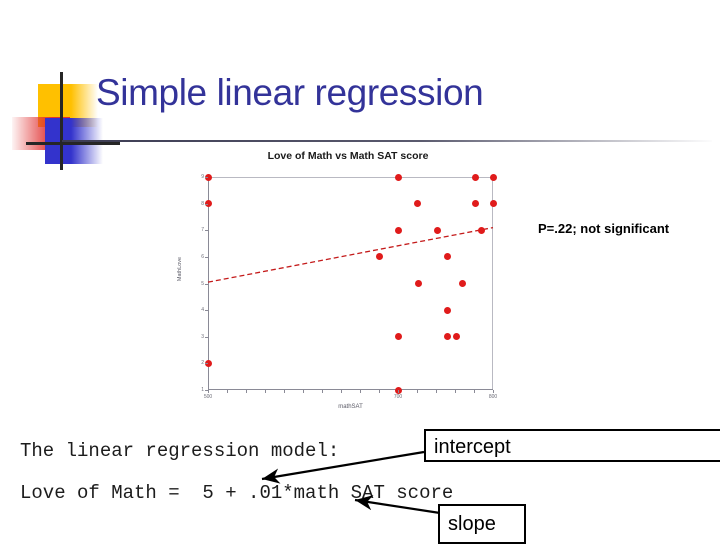 The width and height of the screenshot is (720, 544). Describe the element at coordinates (202, 336) in the screenshot. I see `y-axis-tick-label: 3` at that location.